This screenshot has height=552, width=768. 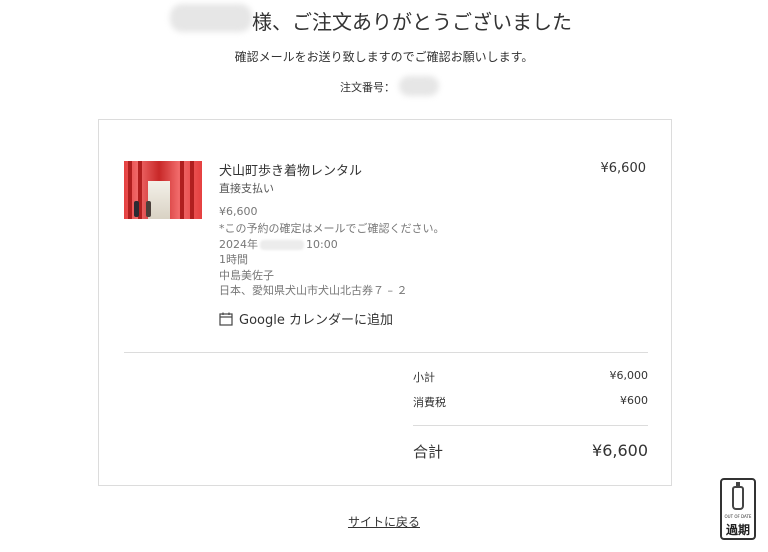 What do you see at coordinates (291, 171) in the screenshot?
I see `item-name: 犬山町歩き着物レンタル` at bounding box center [291, 171].